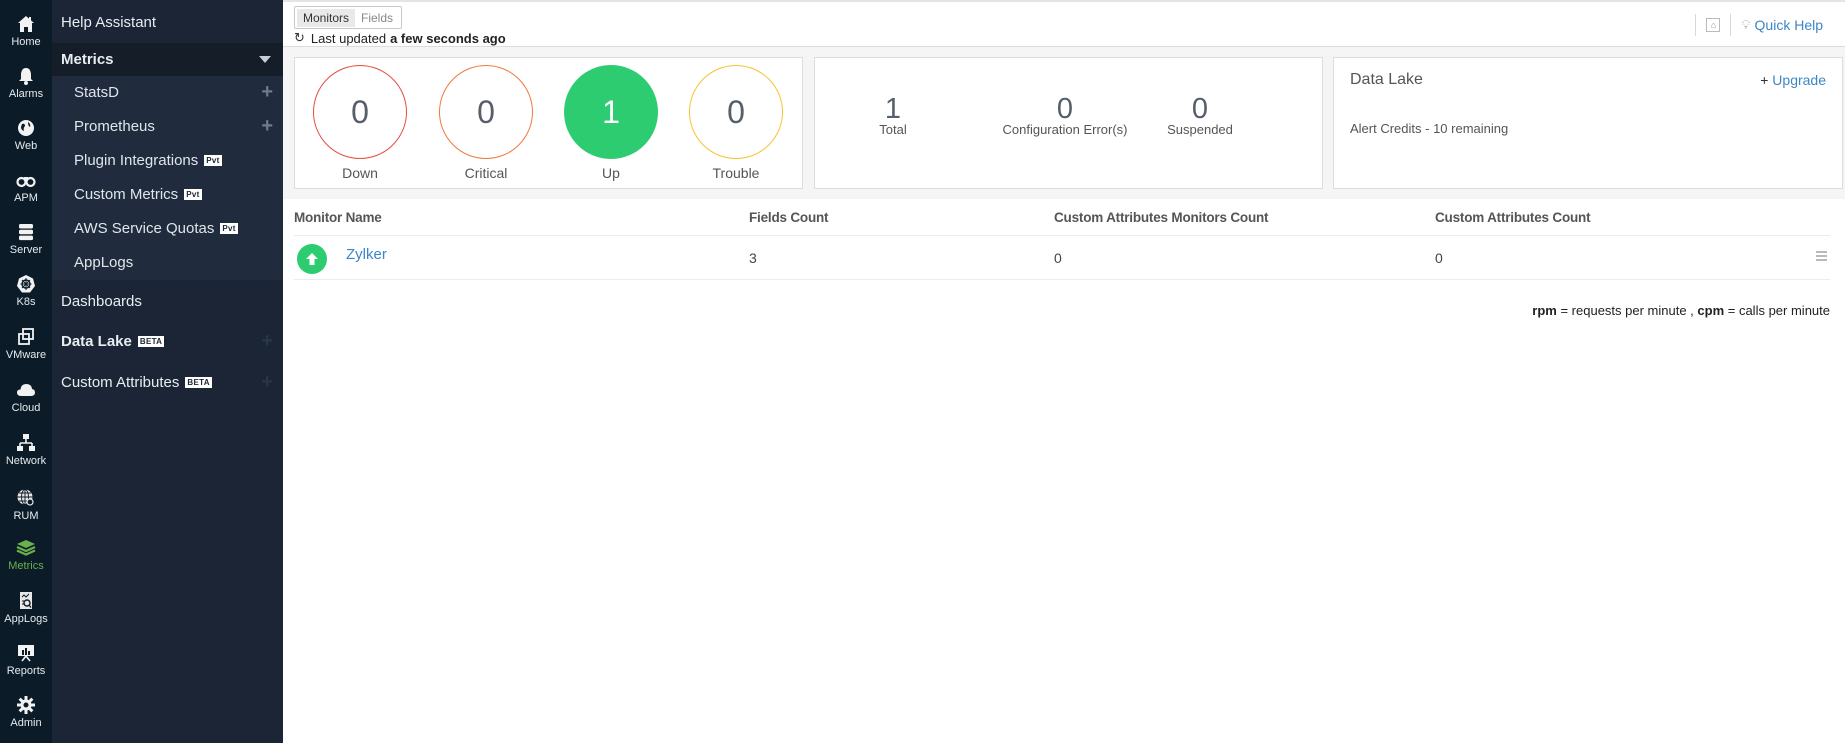 Image resolution: width=1845 pixels, height=745 pixels. What do you see at coordinates (366, 254) in the screenshot?
I see `monitor-name-link: Zylker` at bounding box center [366, 254].